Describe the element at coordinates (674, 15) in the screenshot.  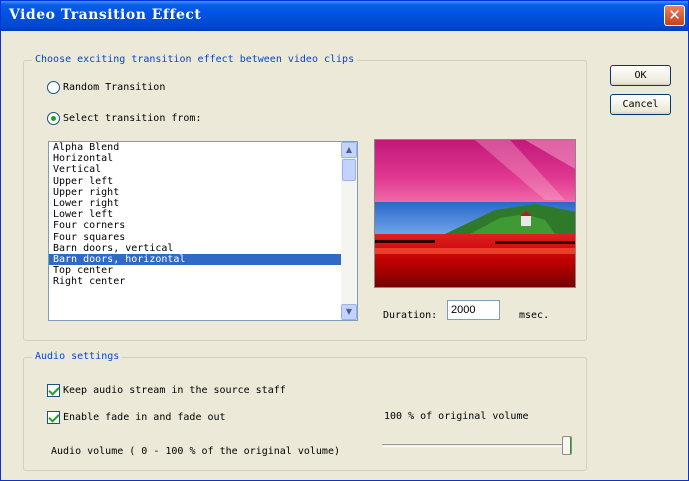
I see `close-icon: ✕` at that location.